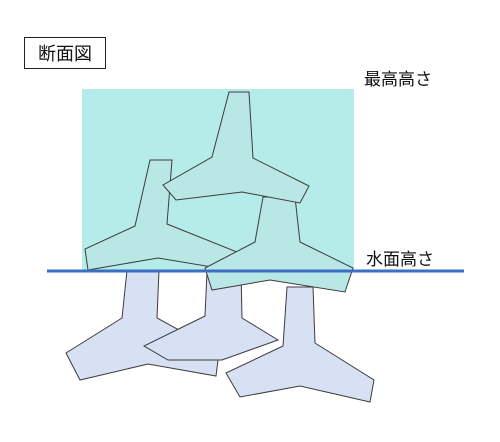 The height and width of the screenshot is (442, 500). I want to click on title-box: 断面図, so click(65, 53).